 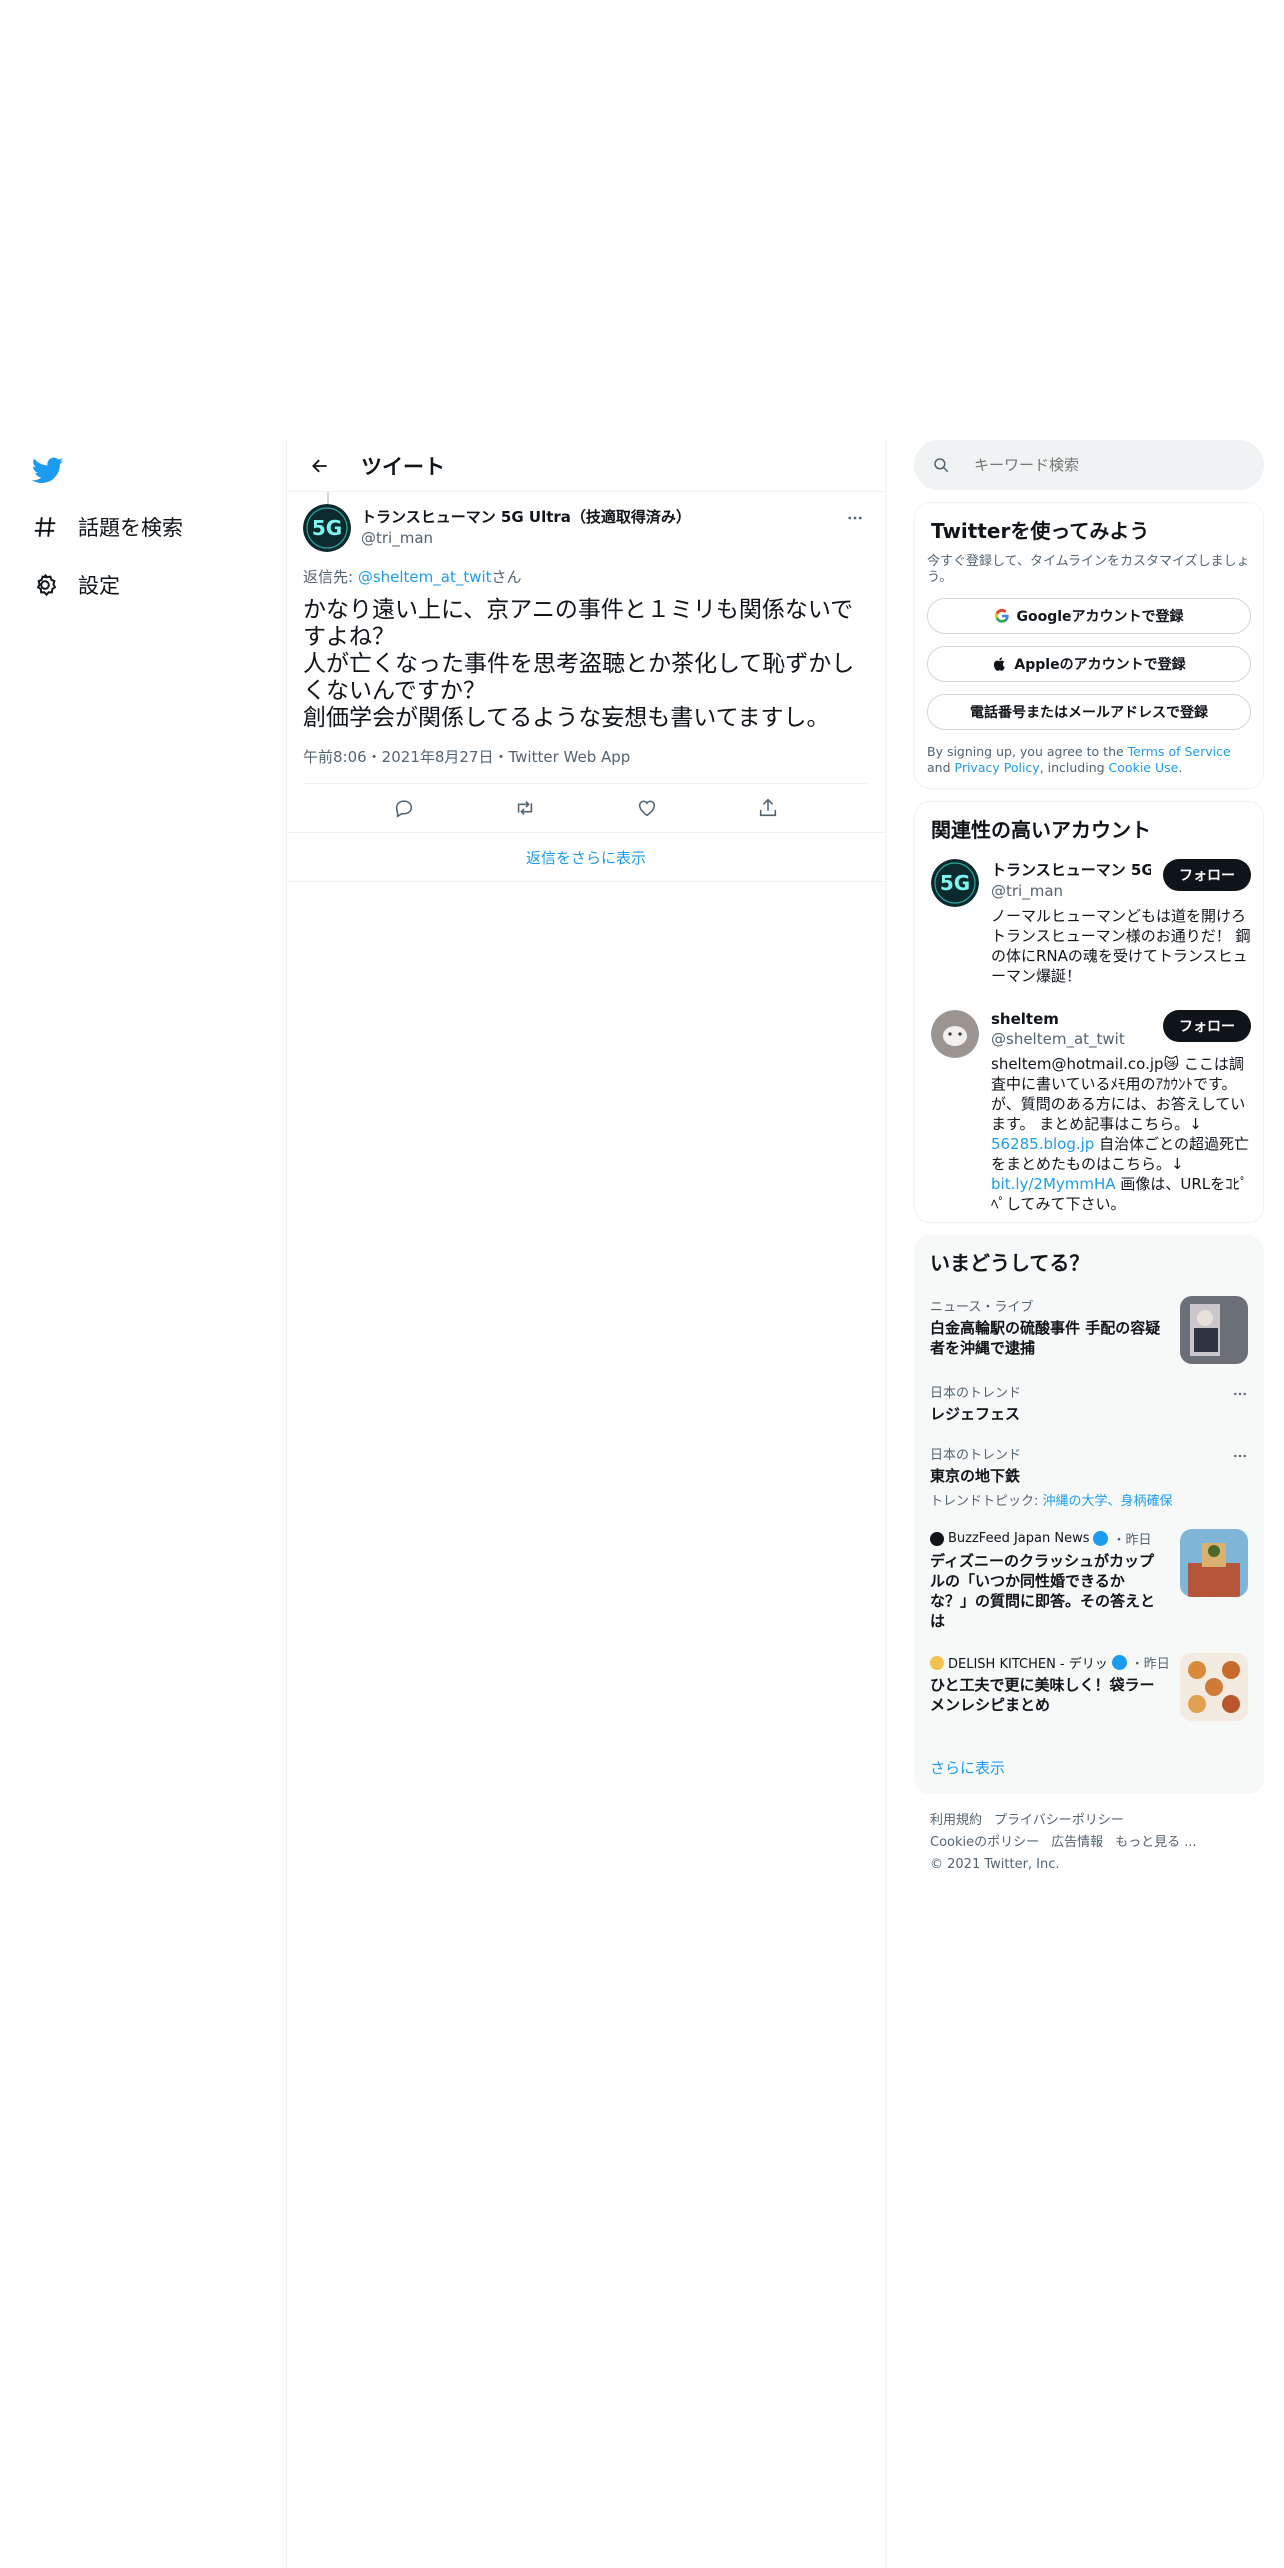 What do you see at coordinates (937, 1538) in the screenshot?
I see `buzzfeed-logo-icon` at bounding box center [937, 1538].